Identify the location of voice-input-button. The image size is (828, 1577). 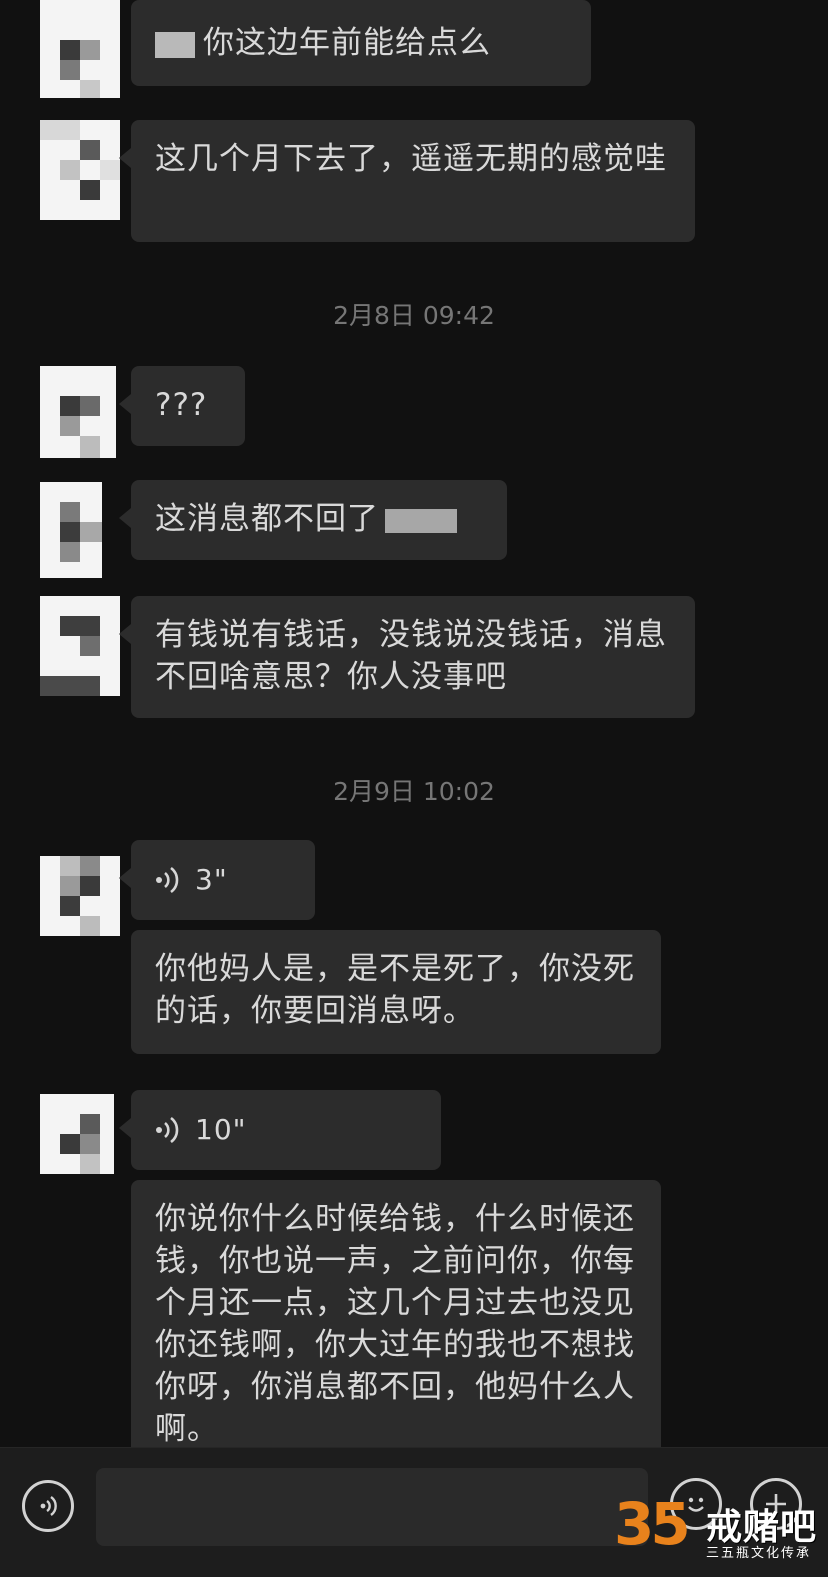
(48, 1506).